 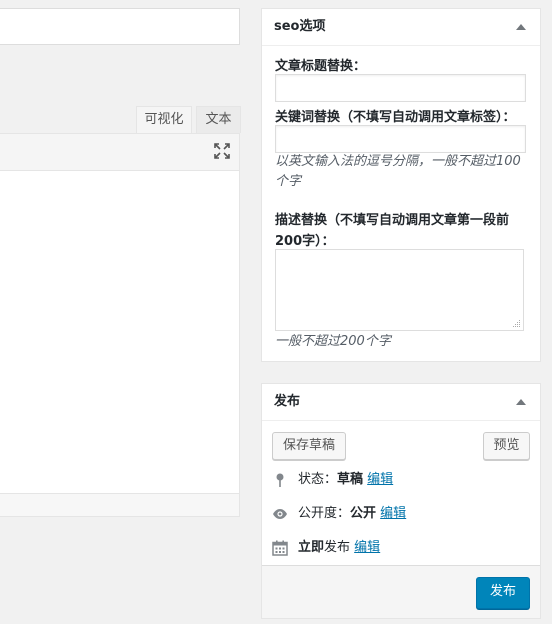 I want to click on save-draft-button: 保存草稿, so click(x=309, y=446).